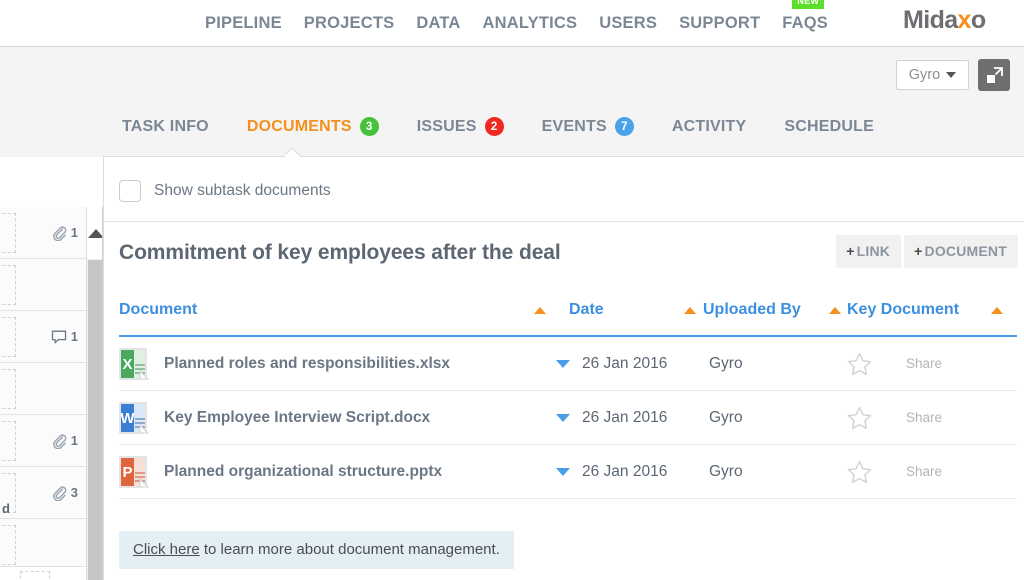  I want to click on cell-document: W Key Employee Interview Script.docx, so click(274, 417).